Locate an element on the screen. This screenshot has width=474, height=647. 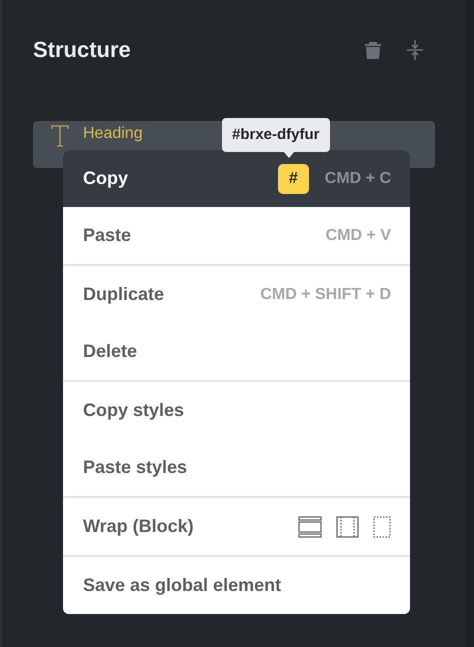
menu-item-label: Paste is located at coordinates (107, 235).